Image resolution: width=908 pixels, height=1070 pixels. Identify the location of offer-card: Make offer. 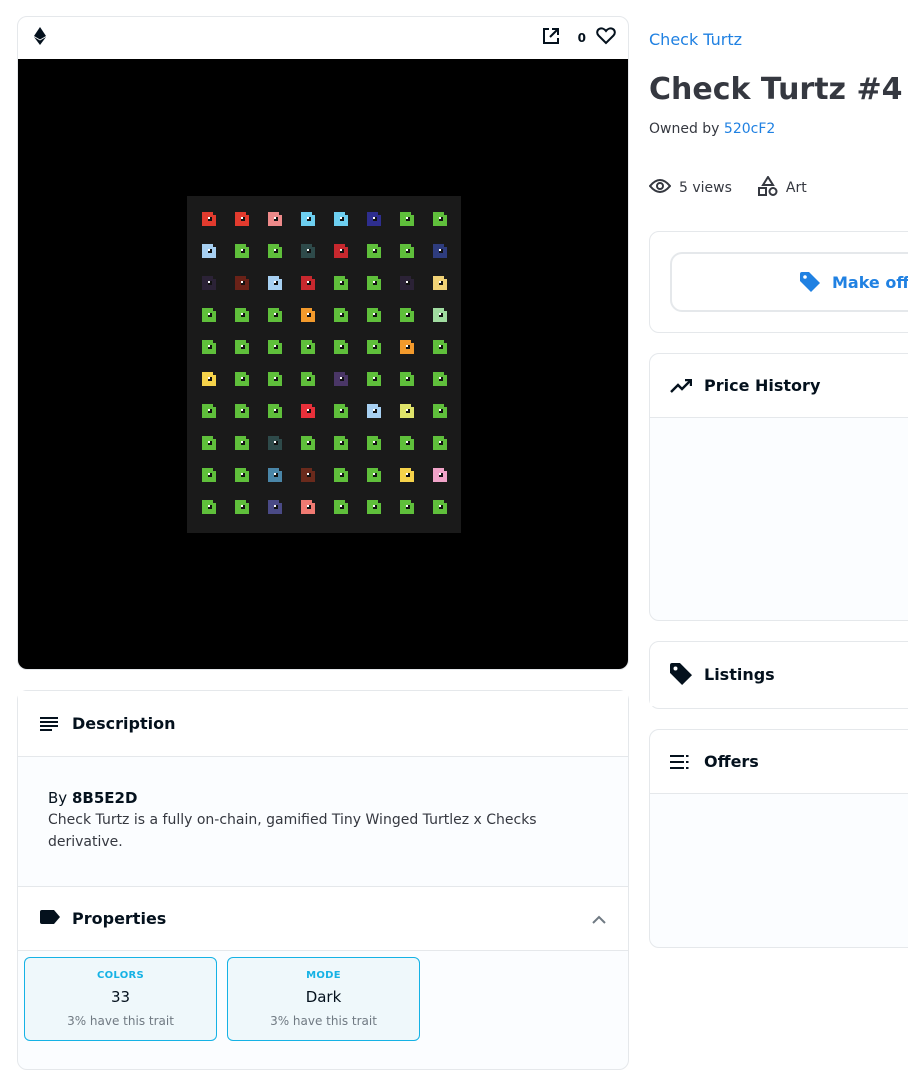
(778, 282).